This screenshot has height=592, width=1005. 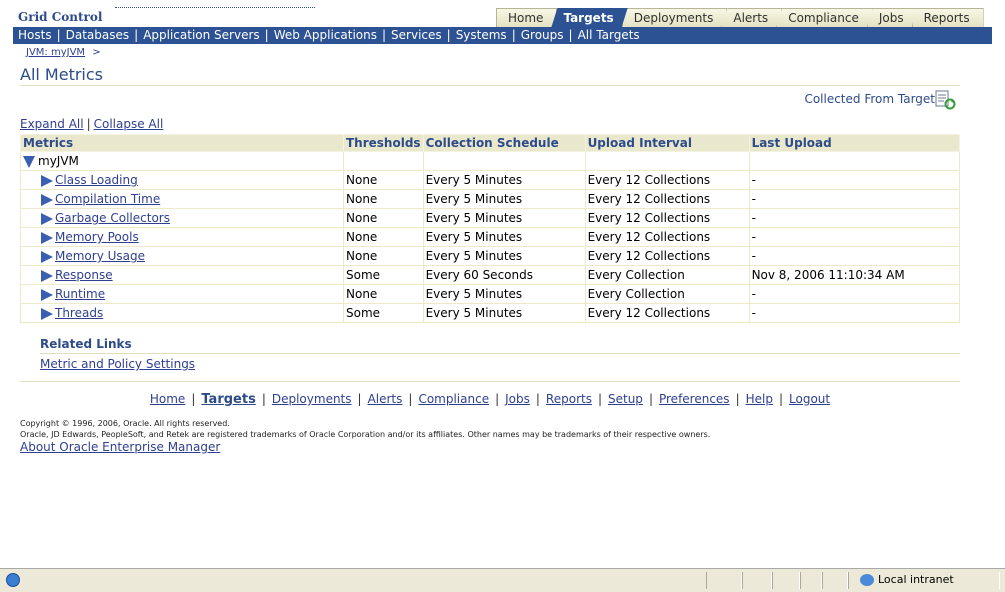 I want to click on cell-schedule: Every 60 Seconds, so click(x=504, y=275).